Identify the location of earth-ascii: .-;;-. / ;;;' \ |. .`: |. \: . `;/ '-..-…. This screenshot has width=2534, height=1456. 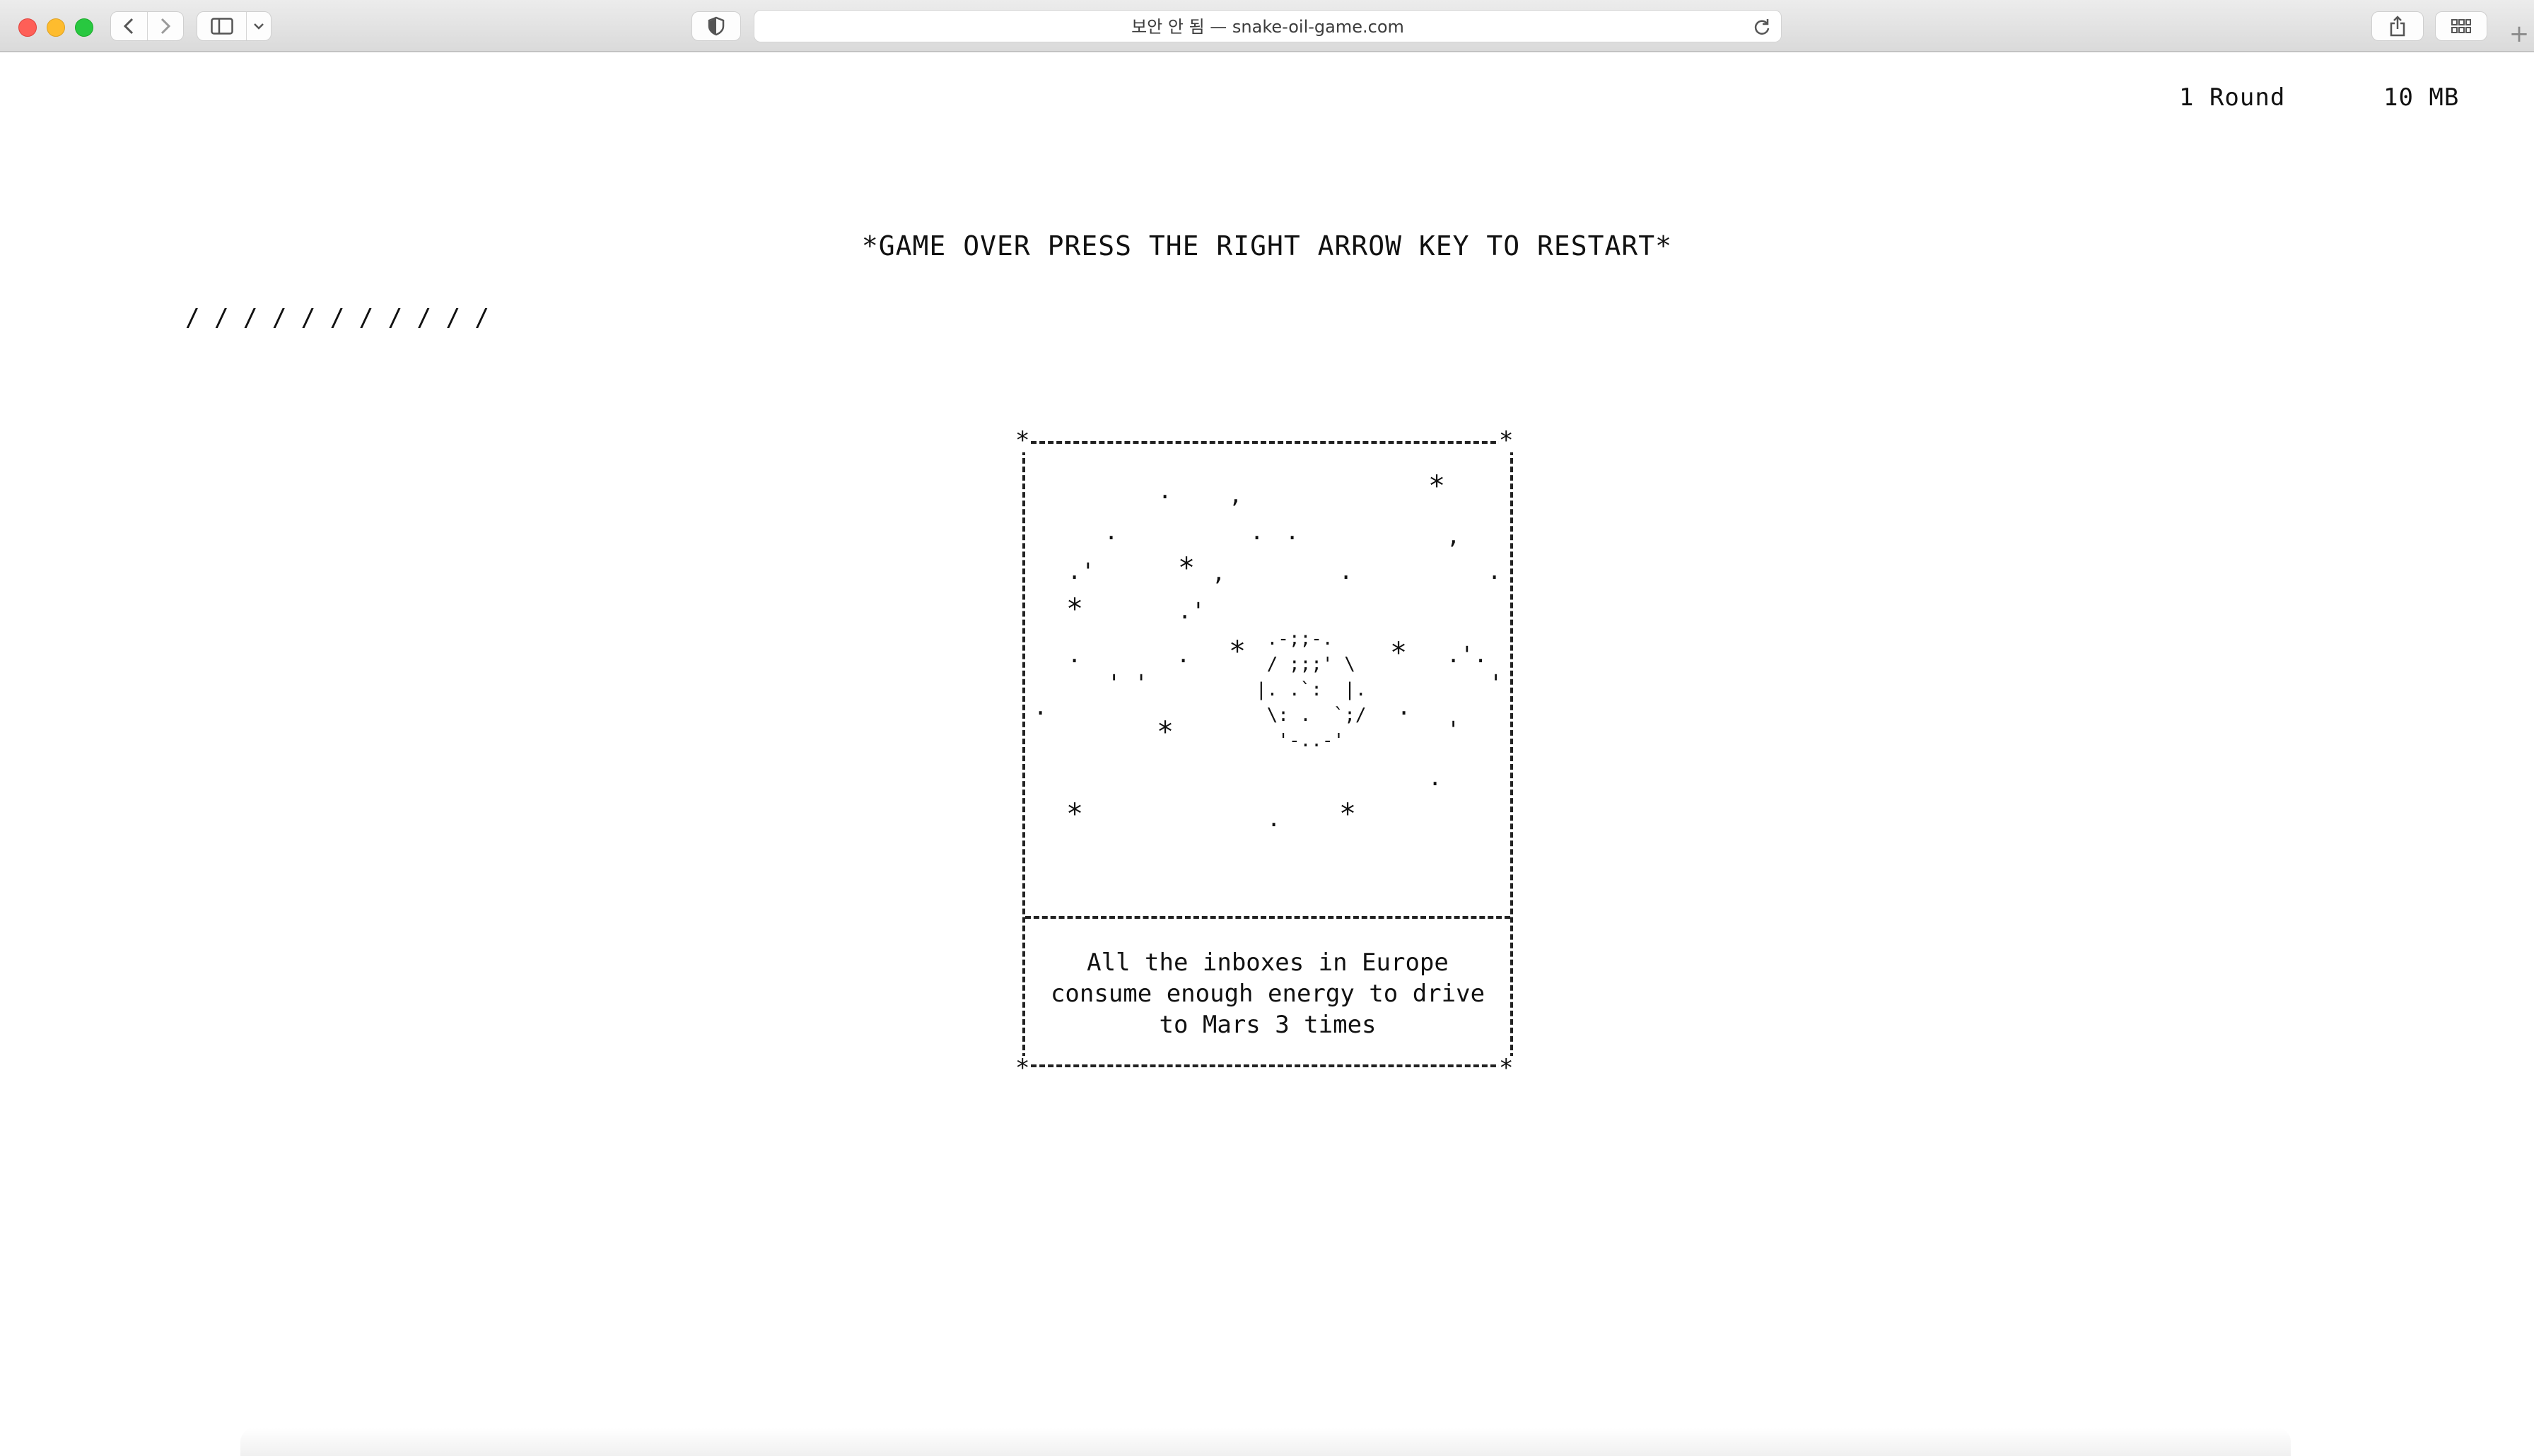
(1311, 690).